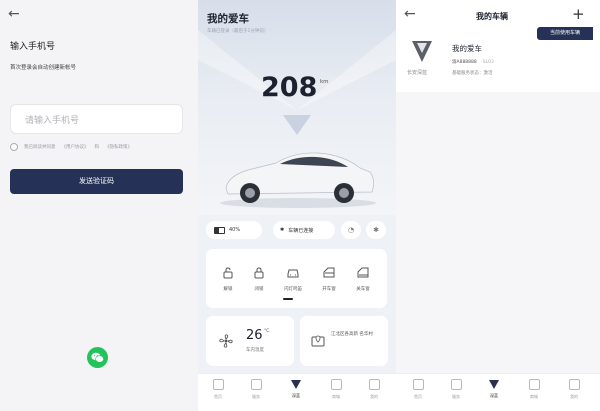 The width and height of the screenshot is (600, 411). I want to click on temperature-value: 26, so click(254, 335).